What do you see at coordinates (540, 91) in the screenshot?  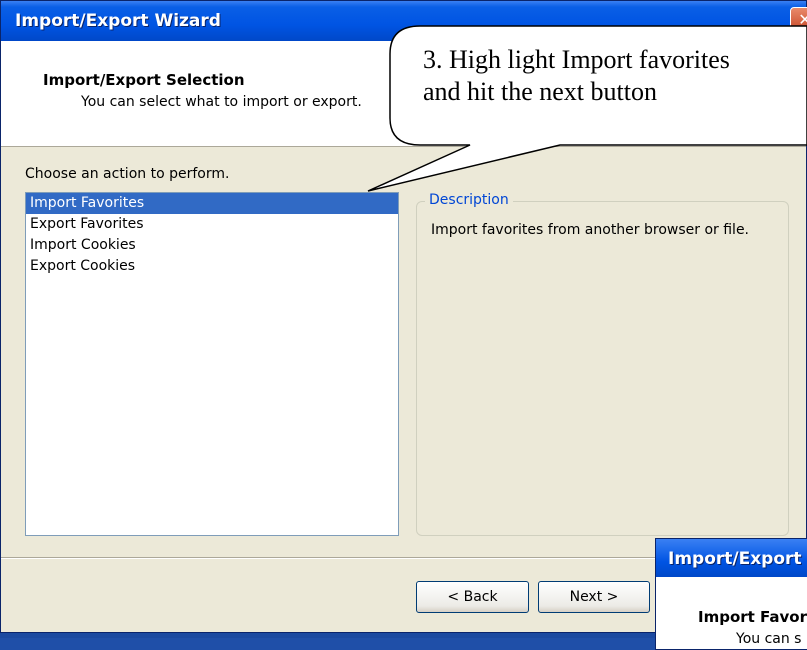 I see `callout-line-2: and hit the next button` at bounding box center [540, 91].